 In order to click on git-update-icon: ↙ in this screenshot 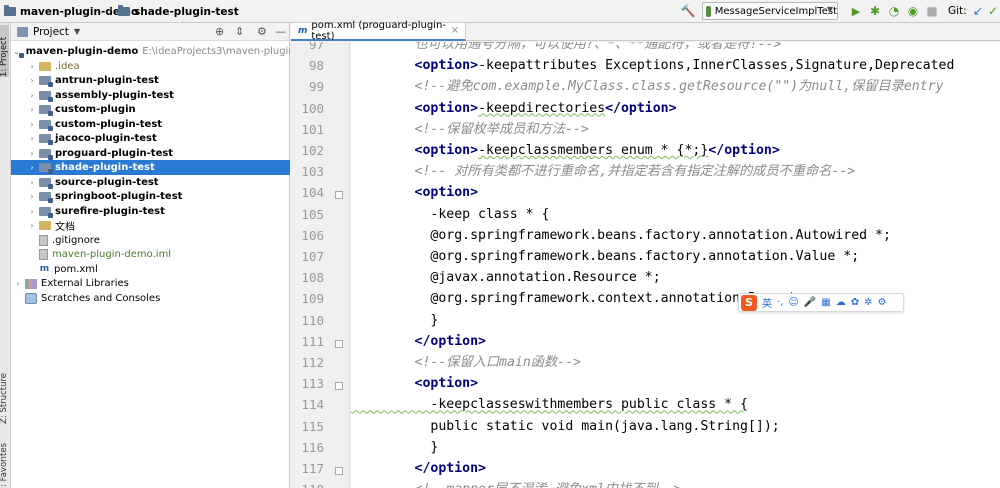, I will do `click(978, 11)`.